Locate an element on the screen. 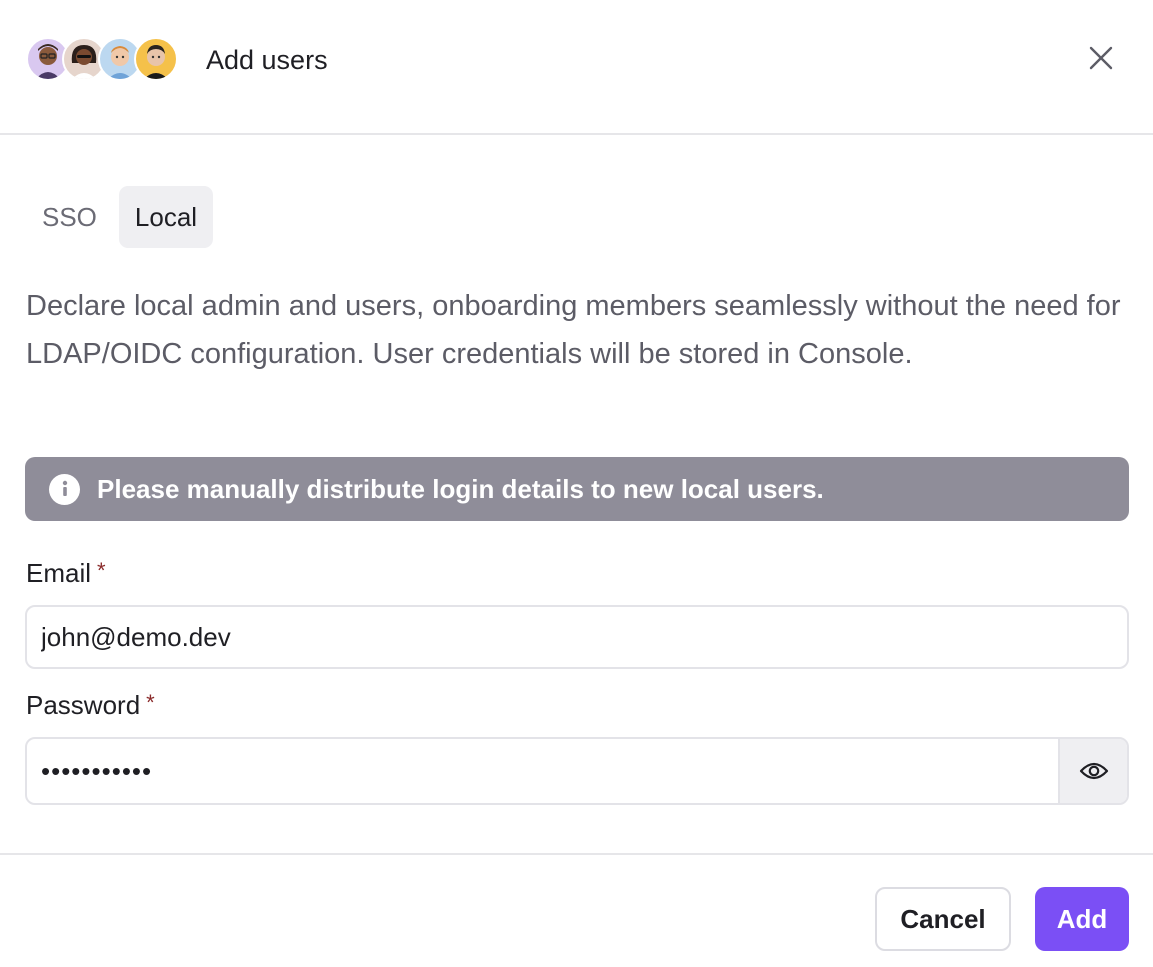  password-field-container is located at coordinates (577, 771).